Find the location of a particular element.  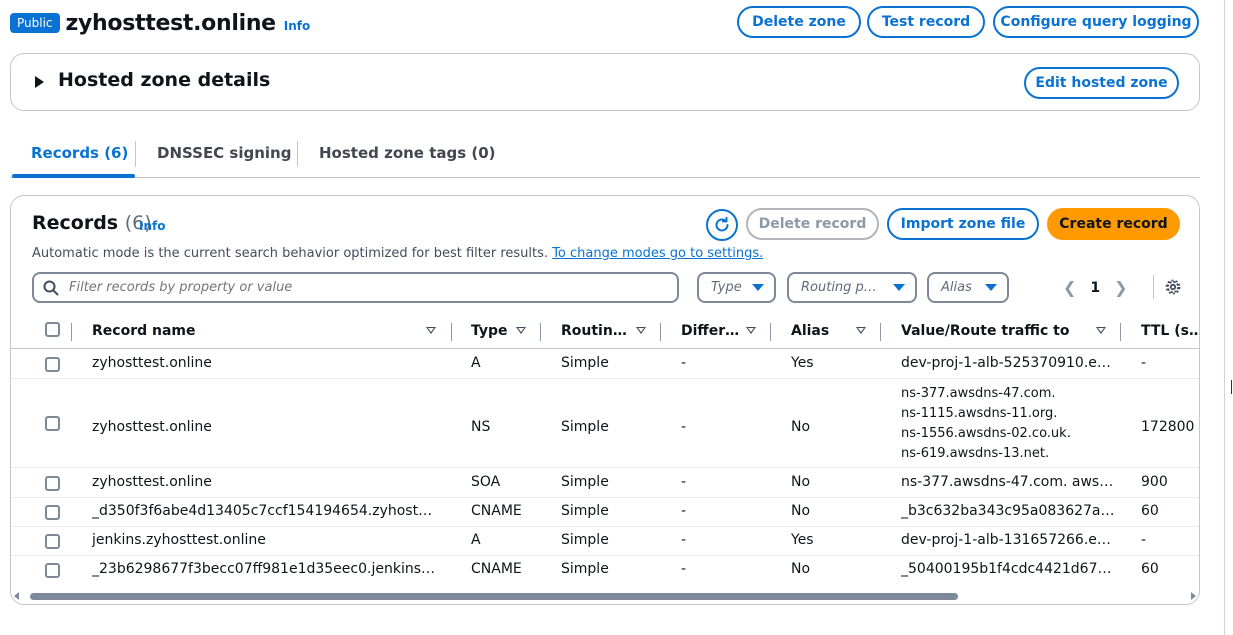

edit-hosted-zone-button: Edit hosted zone is located at coordinates (1101, 83).